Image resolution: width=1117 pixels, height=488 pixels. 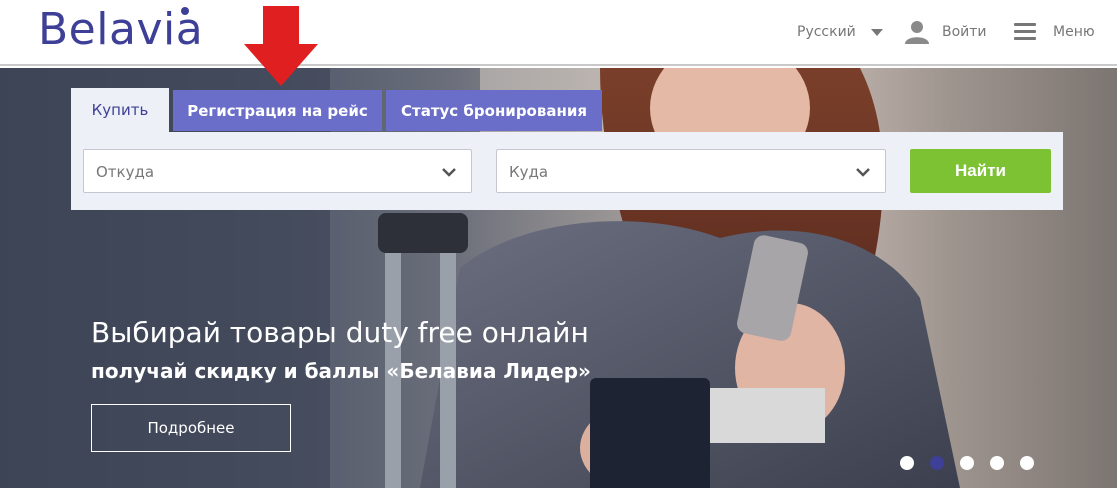 I want to click on find-button: Найти, so click(x=980, y=171).